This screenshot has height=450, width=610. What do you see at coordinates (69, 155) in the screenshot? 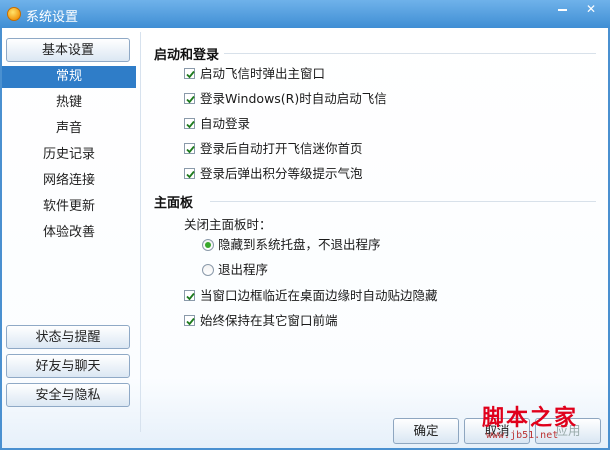
I see `sidebar-item-history: 历史记录` at bounding box center [69, 155].